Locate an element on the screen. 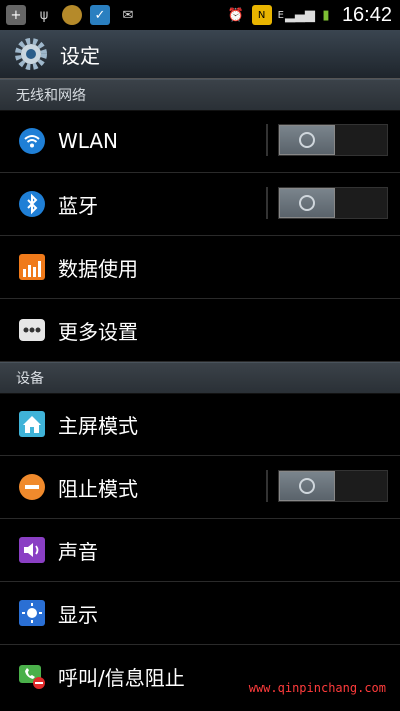 This screenshot has width=400, height=711. alarm-icon: ⏰ is located at coordinates (235, 15).